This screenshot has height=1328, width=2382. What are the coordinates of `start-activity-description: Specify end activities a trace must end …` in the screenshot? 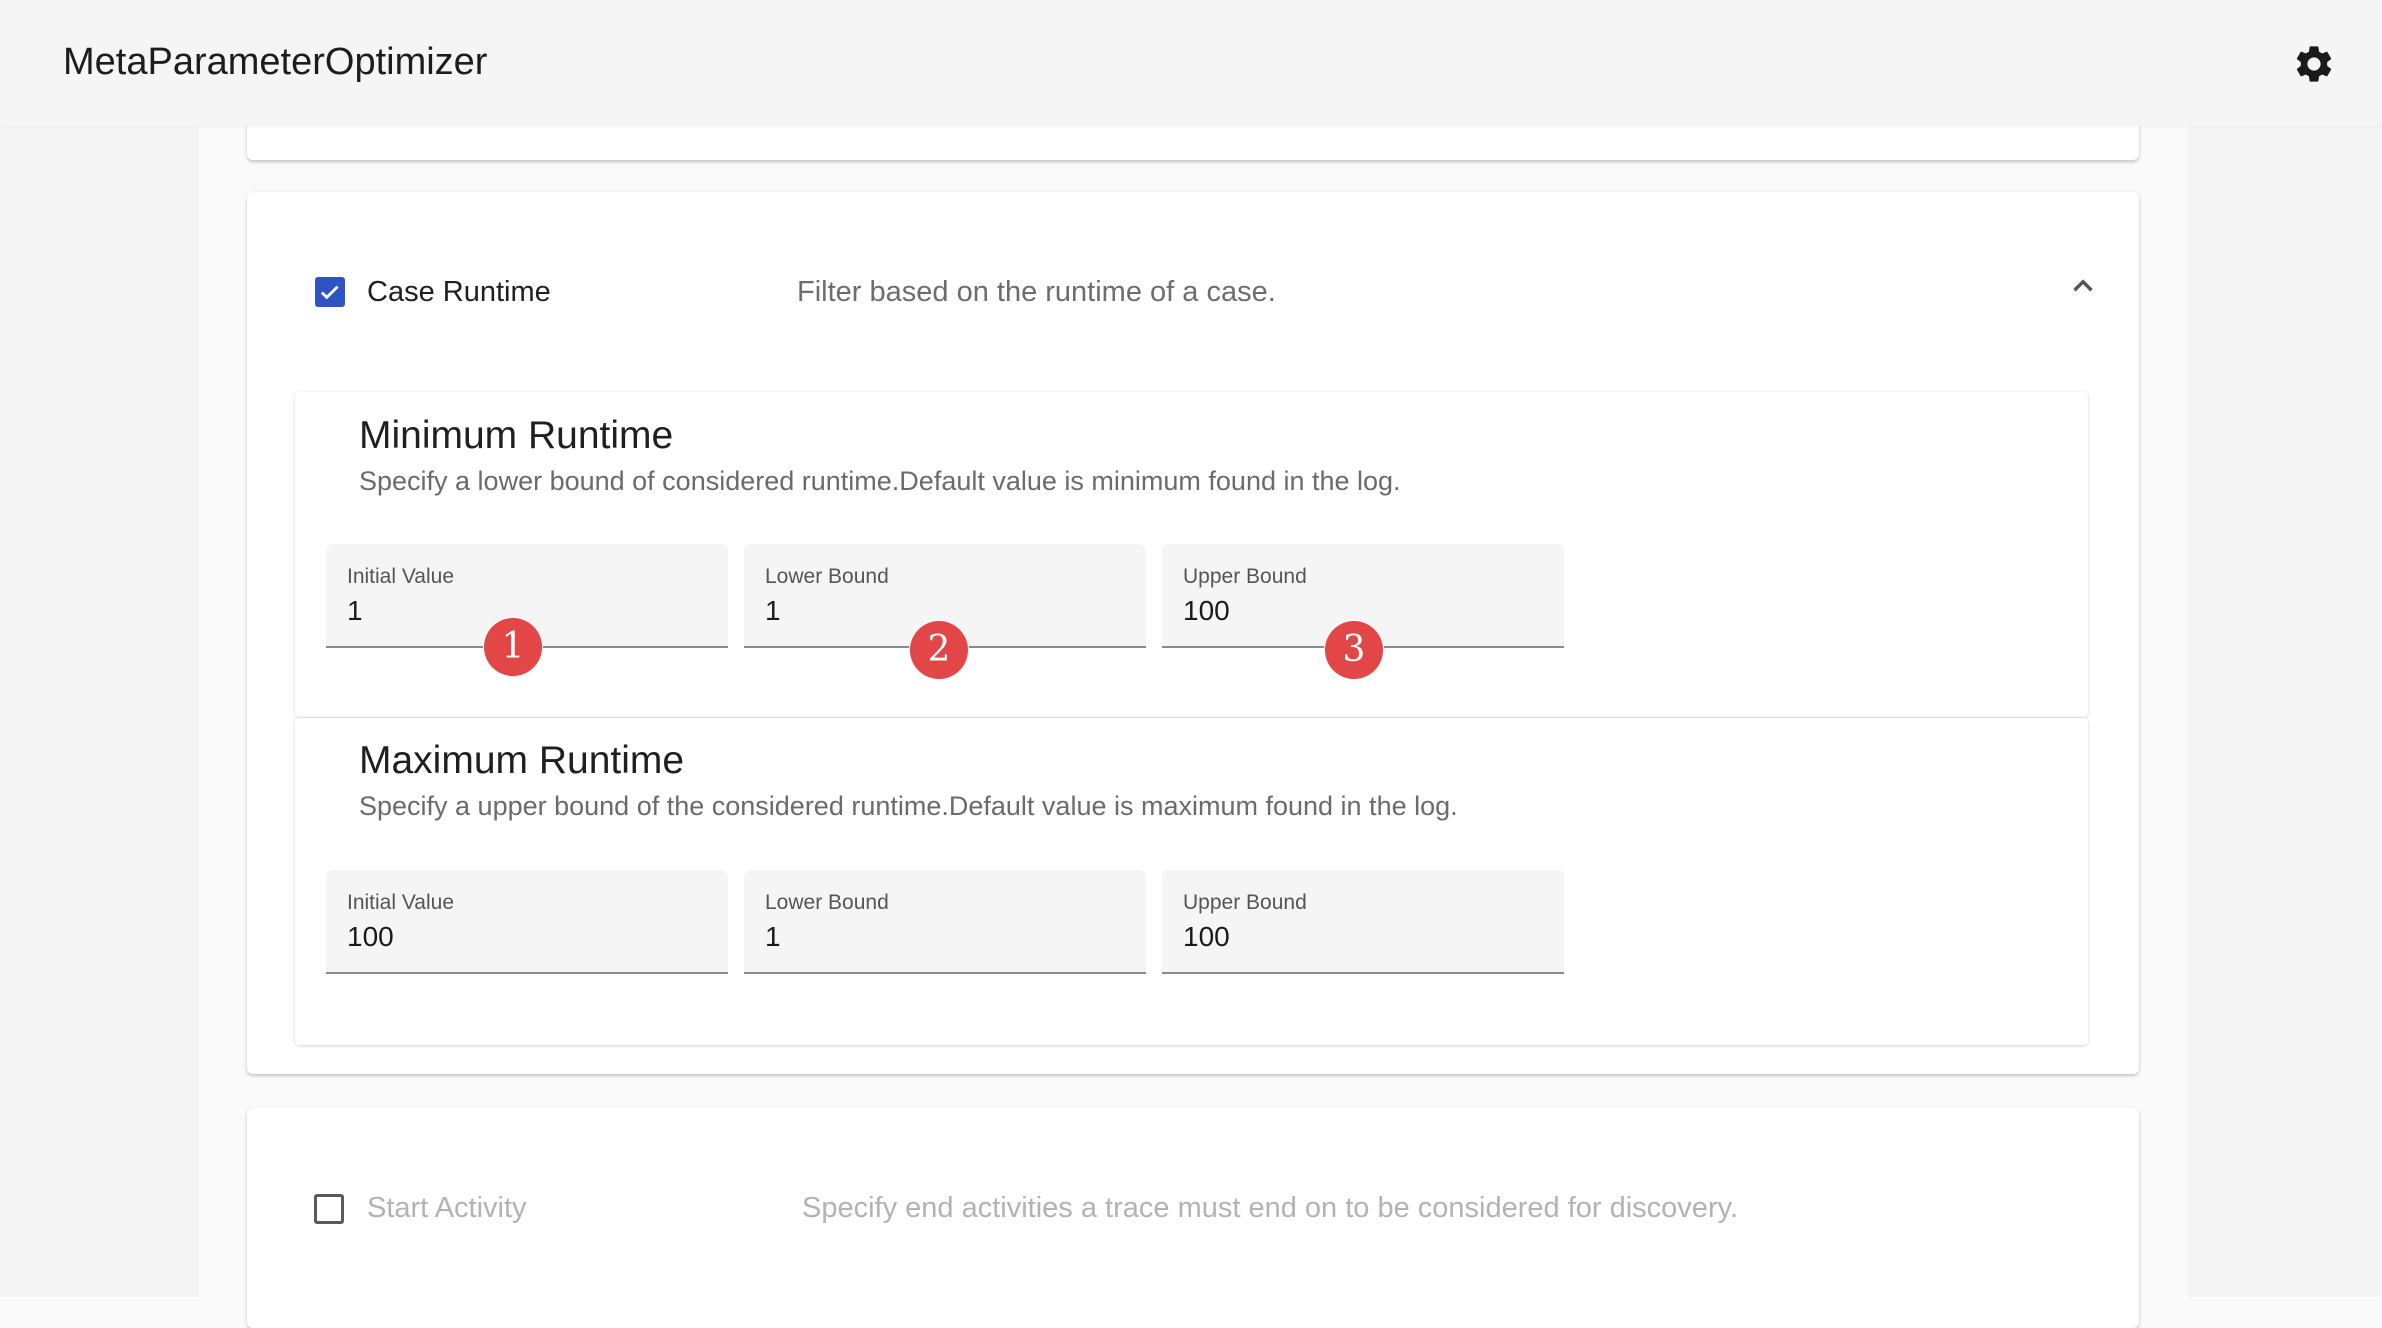 It's located at (1270, 1208).